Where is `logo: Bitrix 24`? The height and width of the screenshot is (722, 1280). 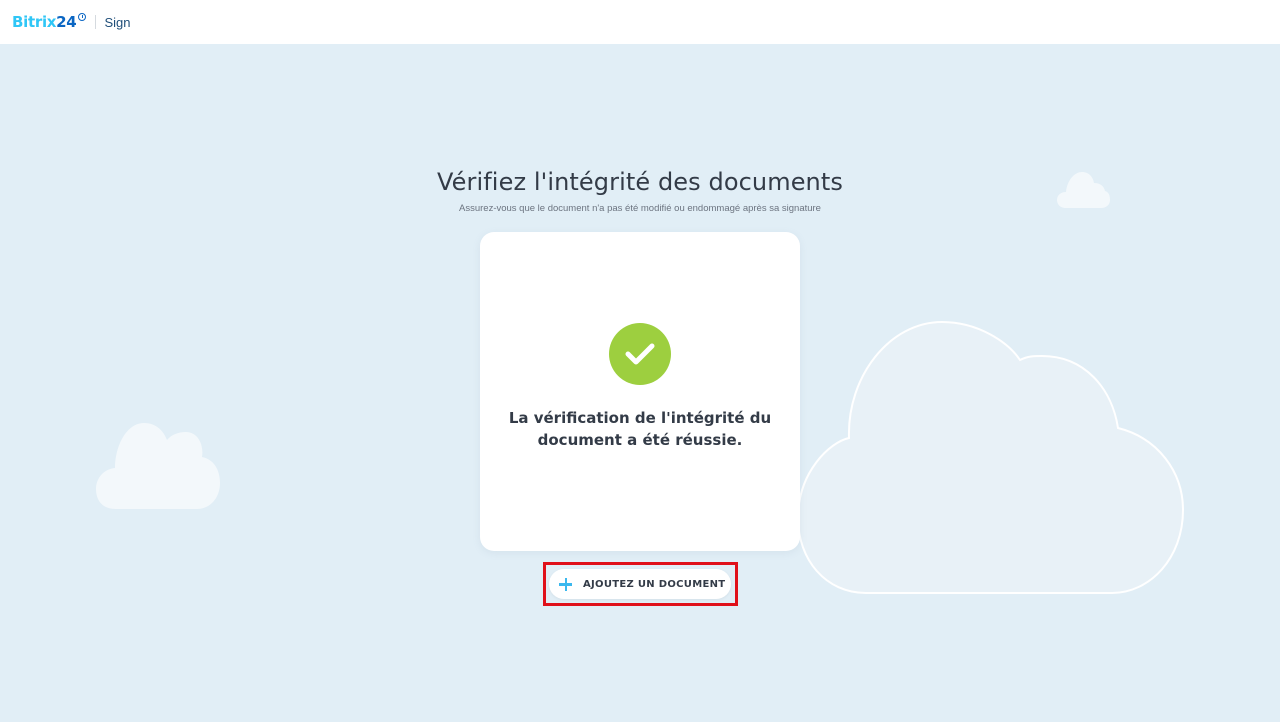
logo: Bitrix 24 is located at coordinates (49, 22).